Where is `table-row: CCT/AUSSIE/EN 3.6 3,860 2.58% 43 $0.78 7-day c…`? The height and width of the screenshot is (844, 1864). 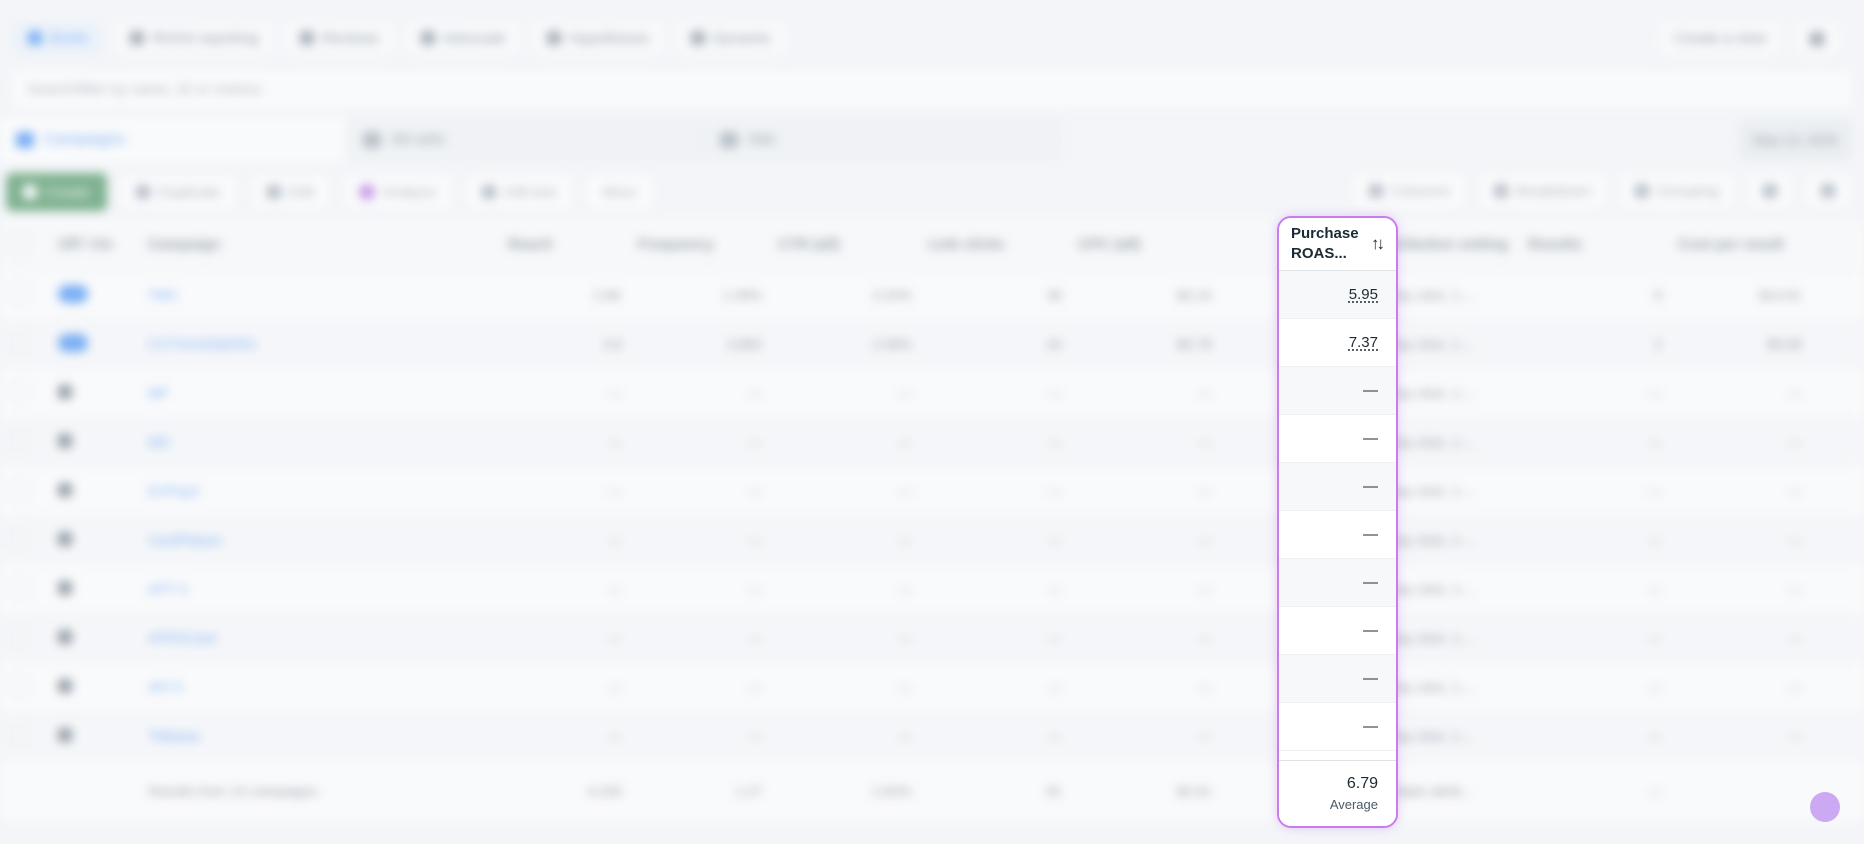
table-row: CCT/AUSSIE/EN 3.6 3,860 2.58% 43 $0.78 7-day c… is located at coordinates (932, 344).